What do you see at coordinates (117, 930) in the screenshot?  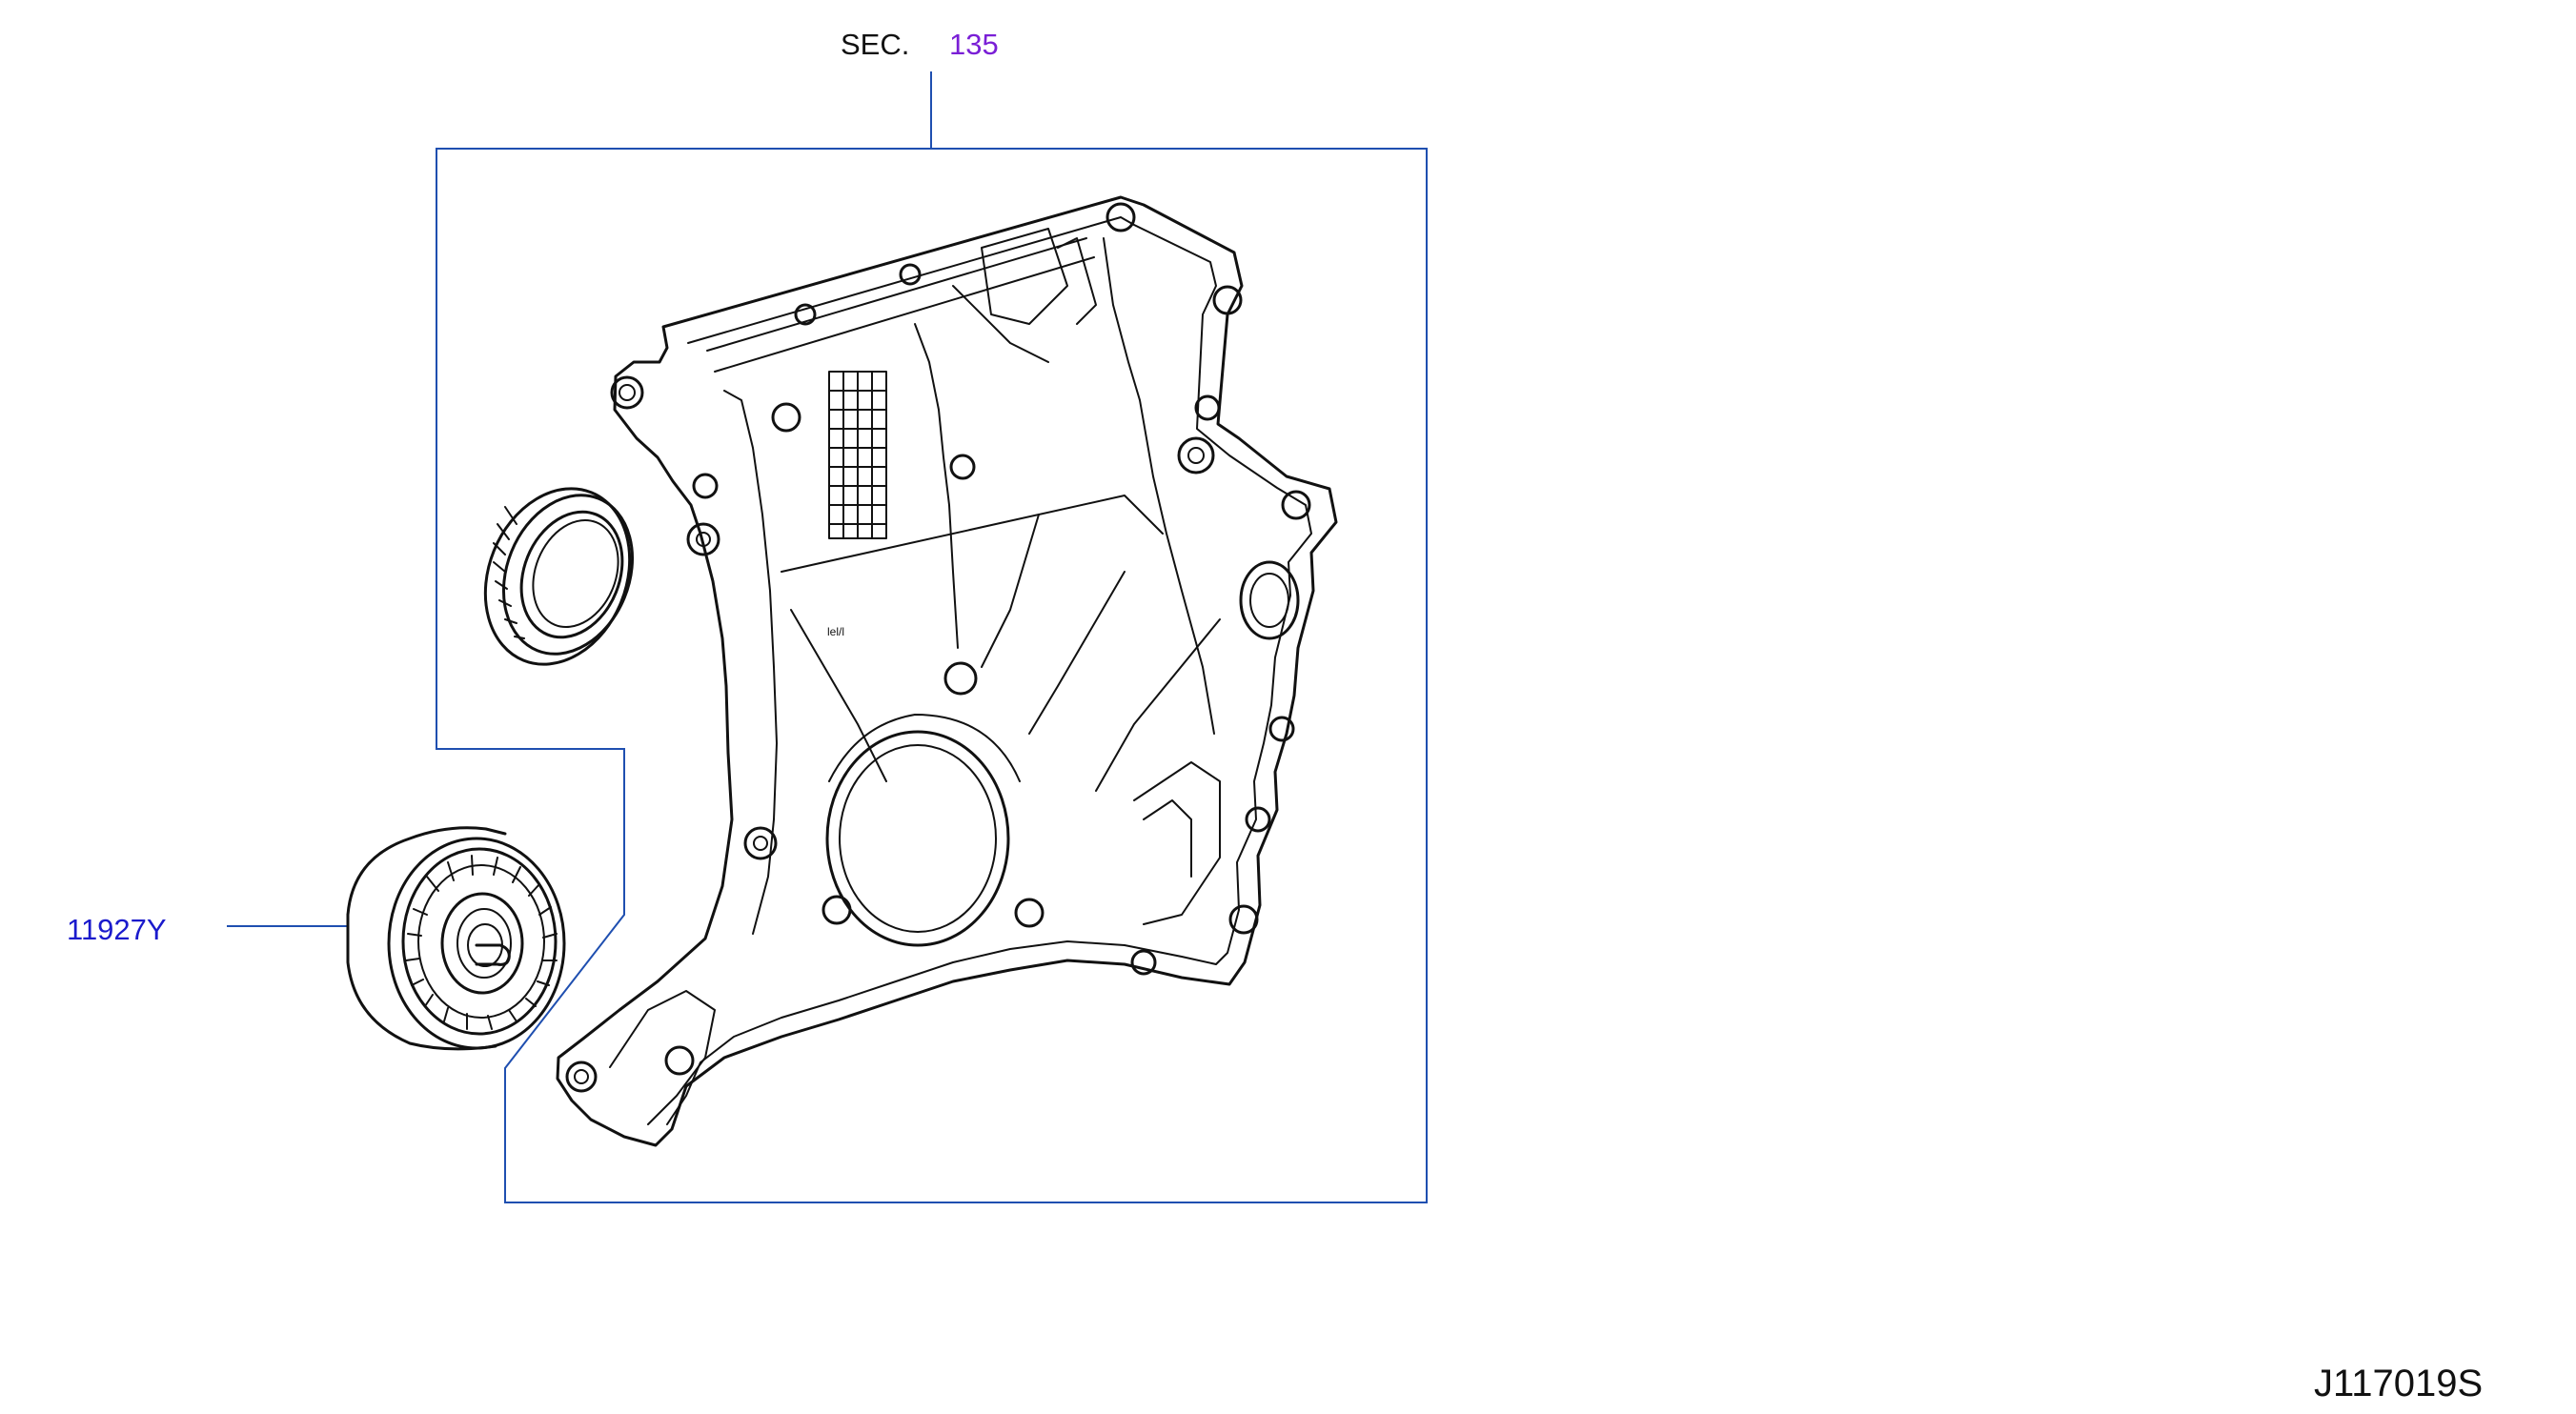 I see `part-number-link: 11927Y` at bounding box center [117, 930].